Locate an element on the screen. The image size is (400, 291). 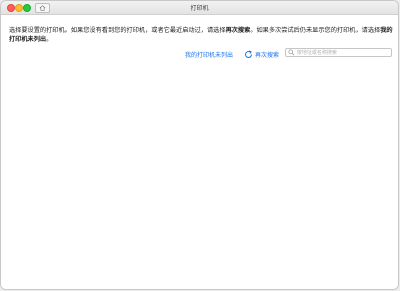
window-title: 打印机 is located at coordinates (199, 8).